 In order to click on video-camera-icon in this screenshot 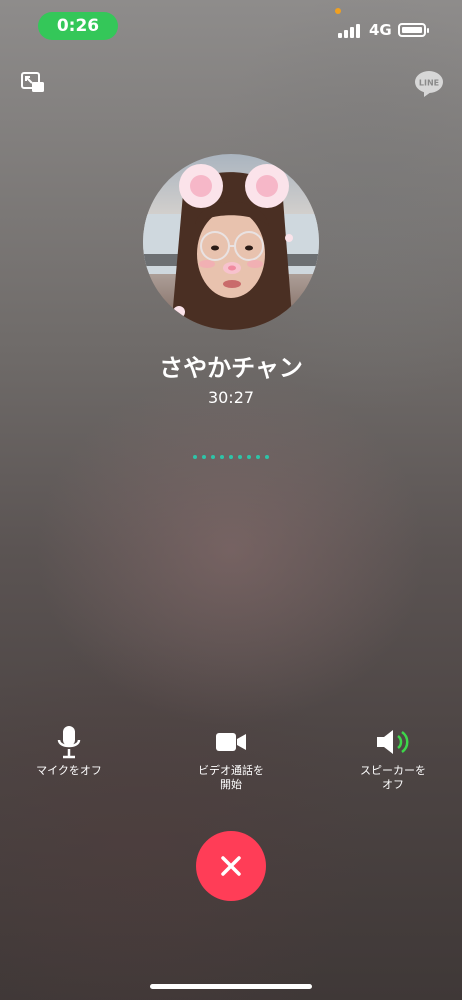, I will do `click(231, 742)`.